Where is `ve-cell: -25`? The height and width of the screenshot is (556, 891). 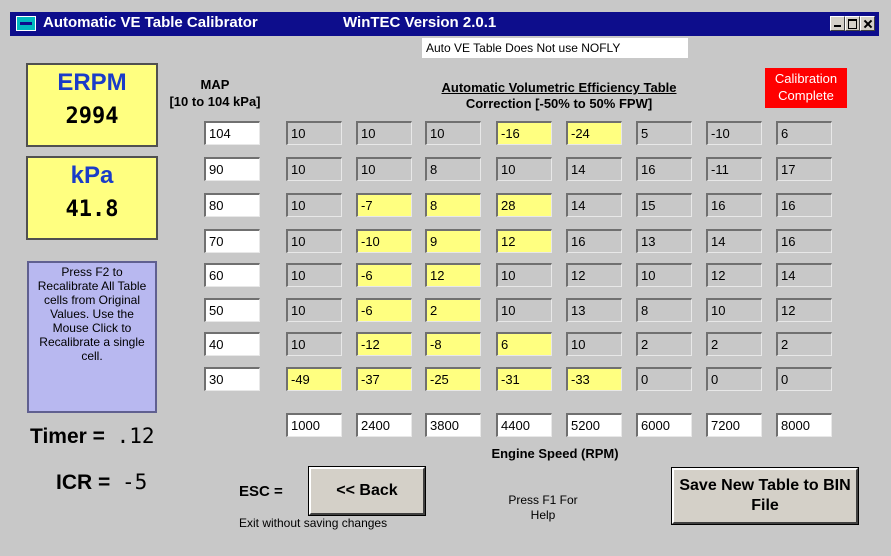 ve-cell: -25 is located at coordinates (453, 379).